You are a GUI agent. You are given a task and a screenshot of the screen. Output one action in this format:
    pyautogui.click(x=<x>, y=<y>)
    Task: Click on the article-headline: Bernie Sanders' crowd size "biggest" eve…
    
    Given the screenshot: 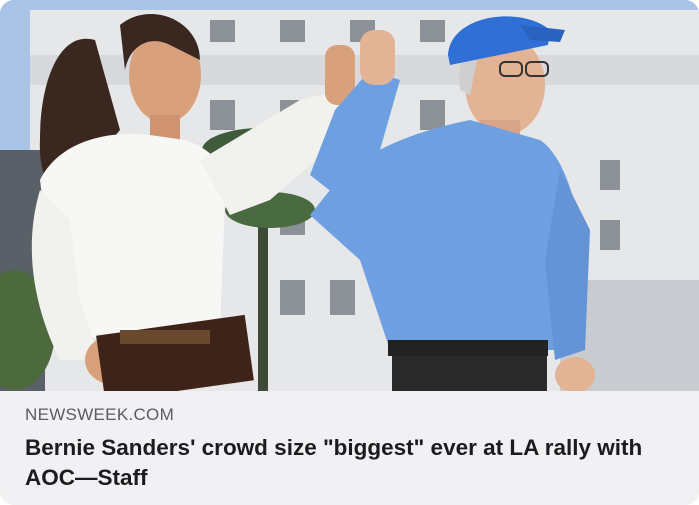 What is the action you would take?
    pyautogui.click(x=355, y=463)
    